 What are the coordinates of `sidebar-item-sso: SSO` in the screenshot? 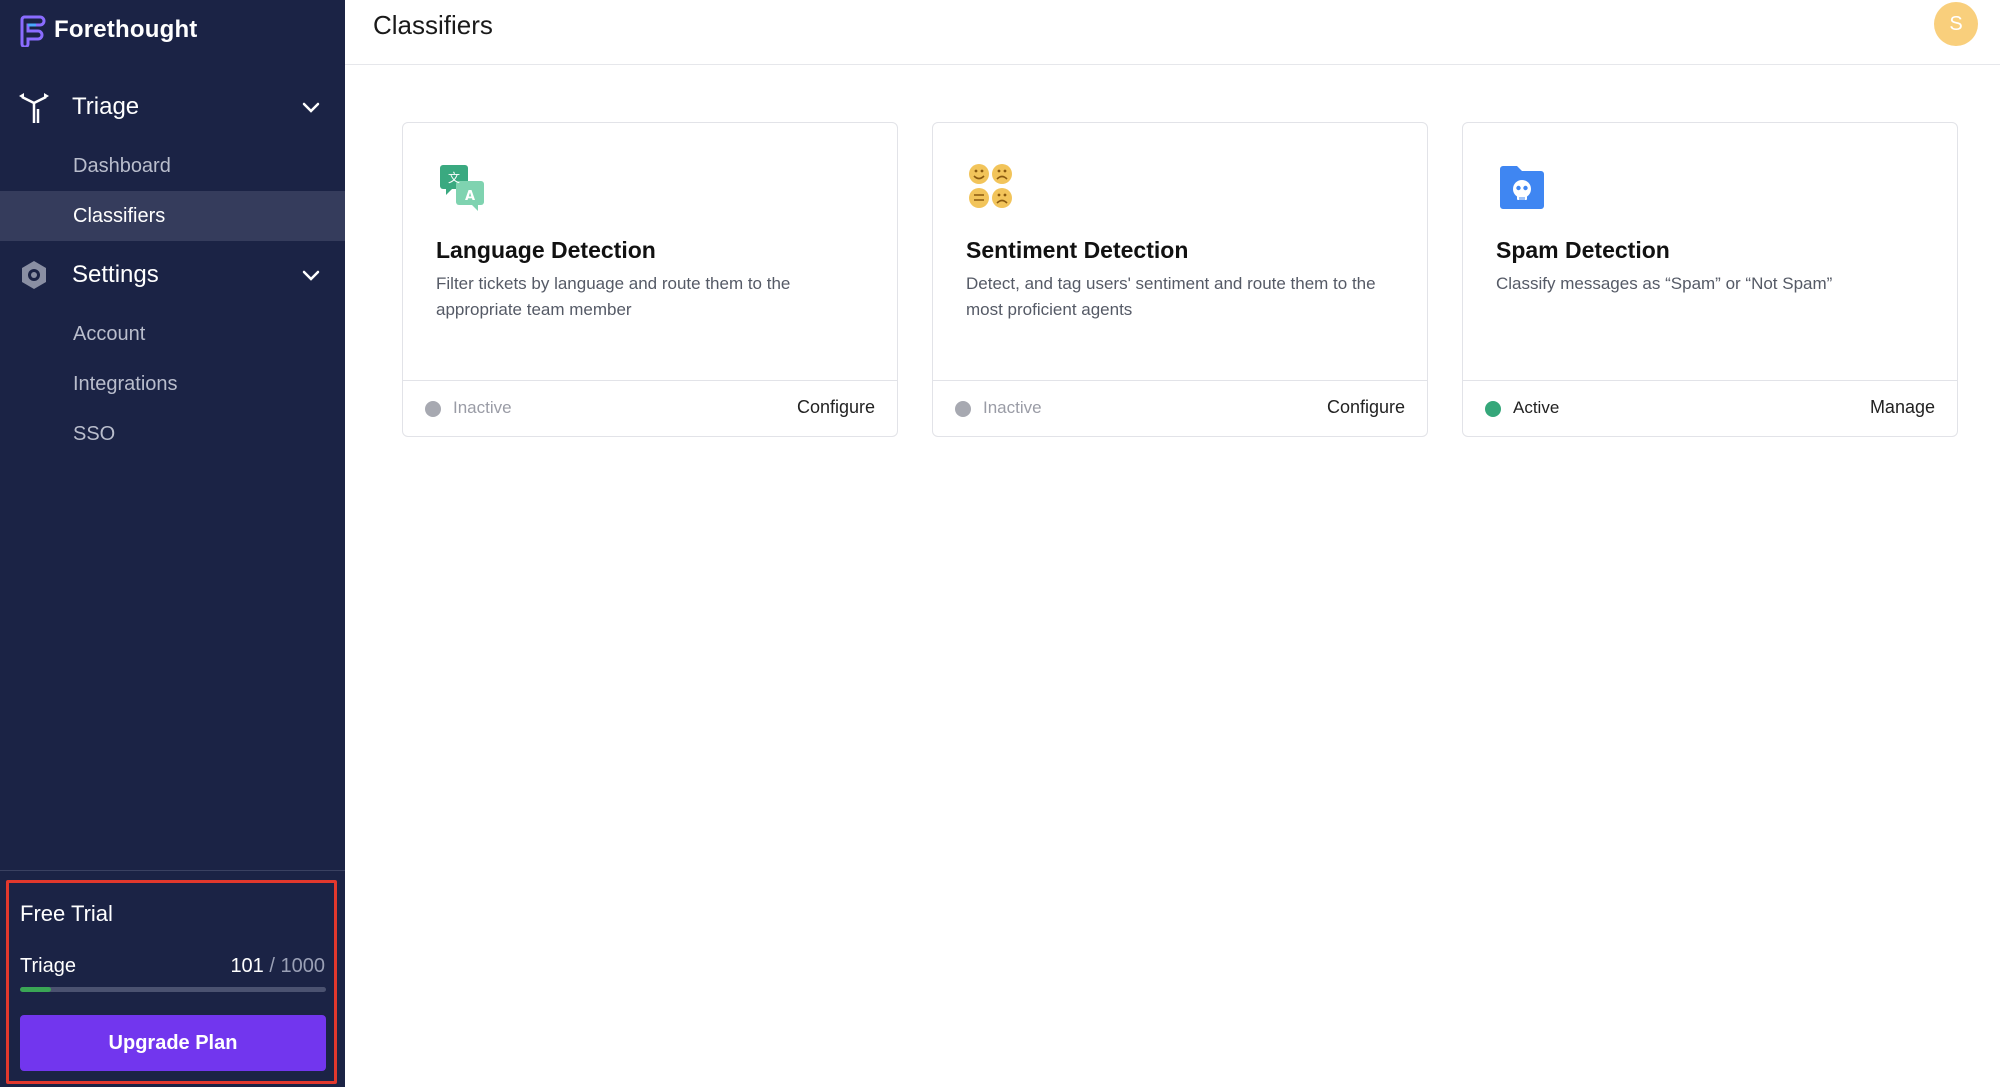 It's located at (172, 434).